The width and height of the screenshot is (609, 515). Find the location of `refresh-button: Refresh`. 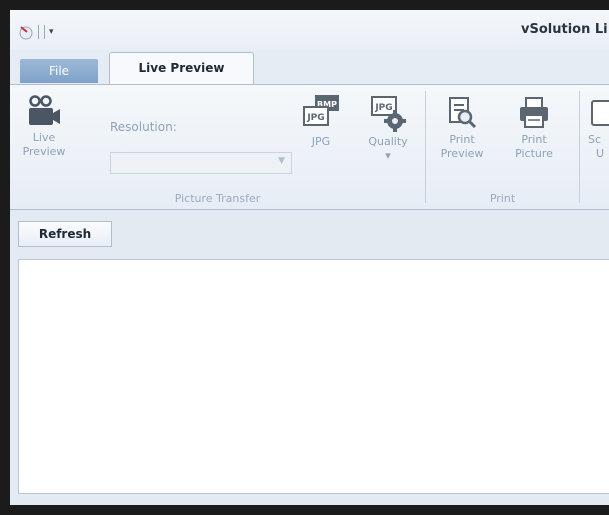

refresh-button: Refresh is located at coordinates (65, 234).